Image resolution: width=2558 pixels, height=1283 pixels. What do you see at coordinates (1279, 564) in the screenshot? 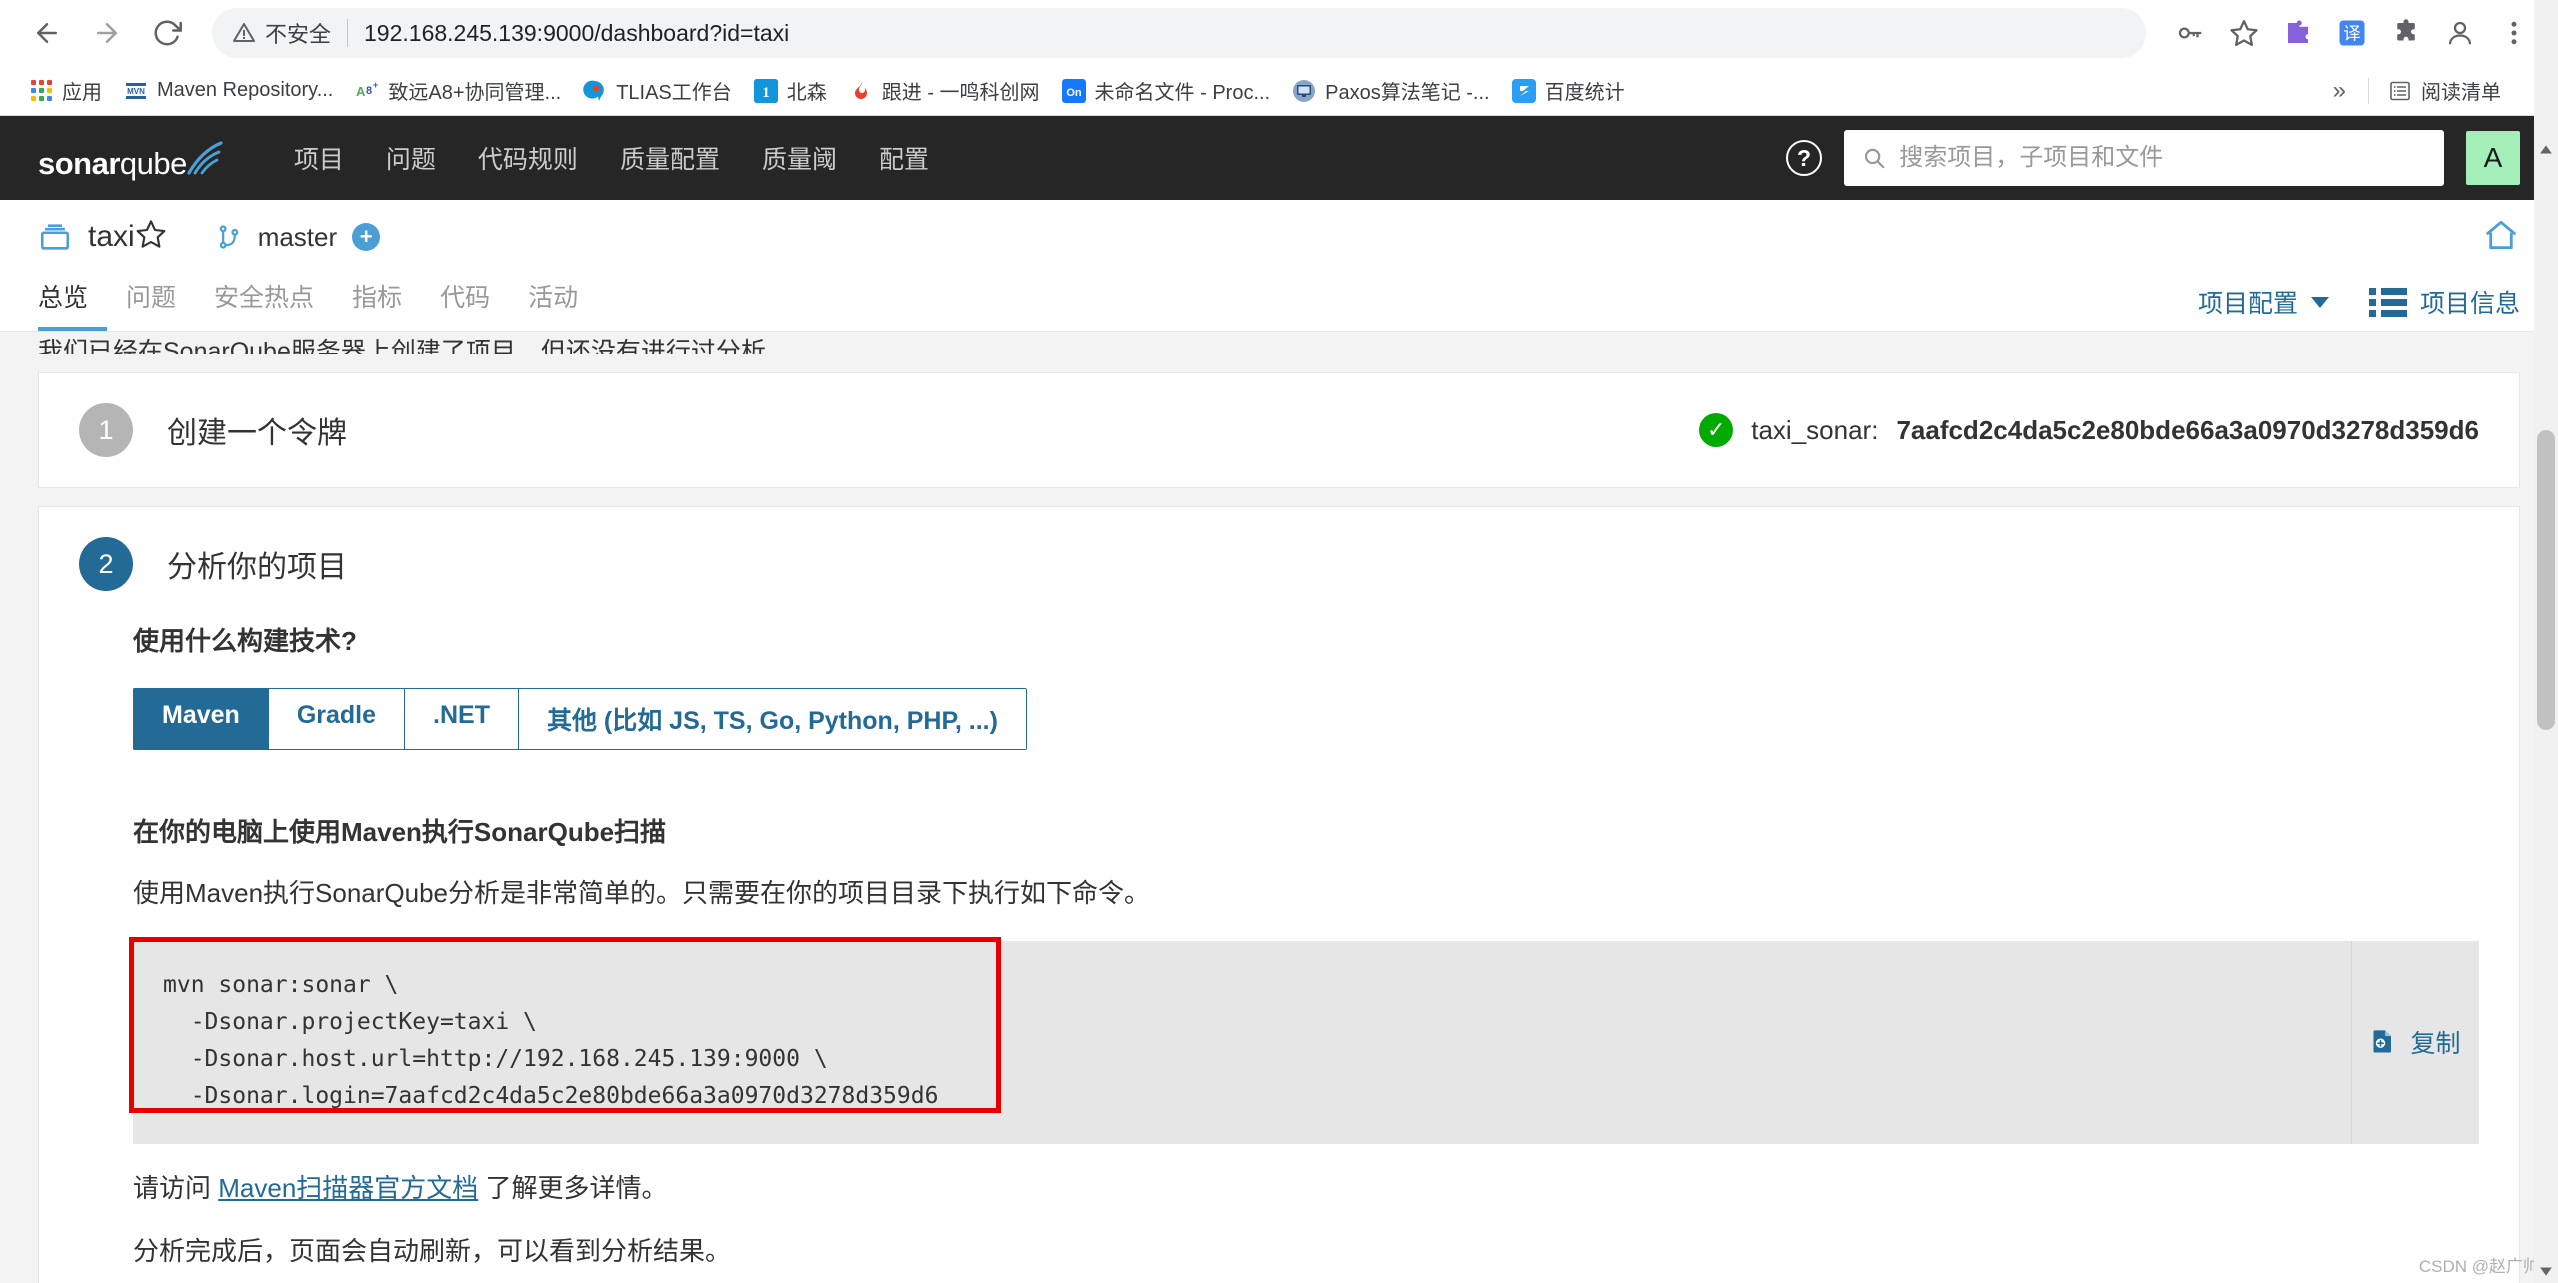
I see `step2-row: 2 分析你的项目` at bounding box center [1279, 564].